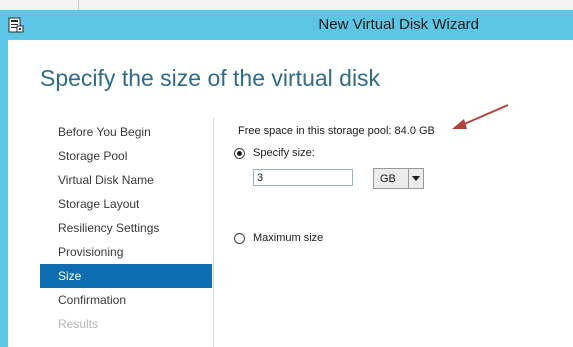  Describe the element at coordinates (126, 180) in the screenshot. I see `nav-item-virtual-disk-name: Virtual Disk Name` at that location.